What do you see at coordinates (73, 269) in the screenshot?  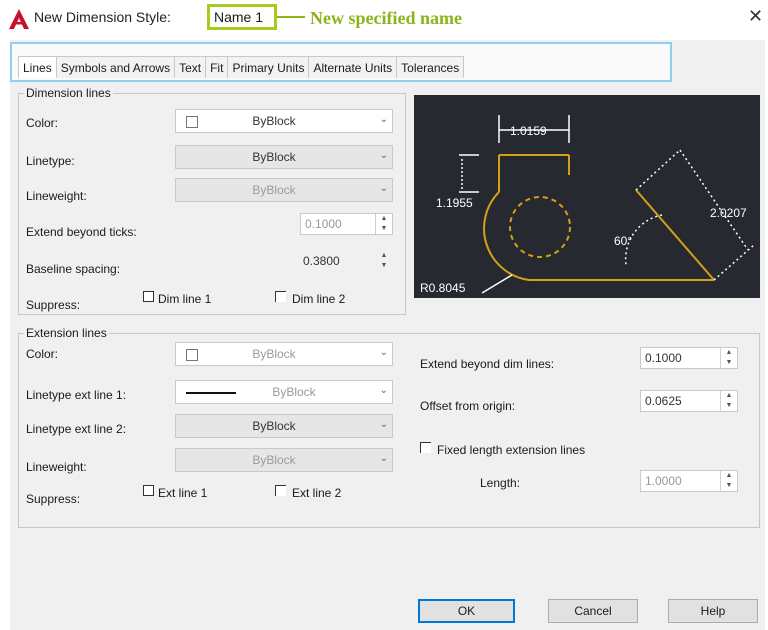 I see `baseline-spacing-label: Baseline spacing:` at bounding box center [73, 269].